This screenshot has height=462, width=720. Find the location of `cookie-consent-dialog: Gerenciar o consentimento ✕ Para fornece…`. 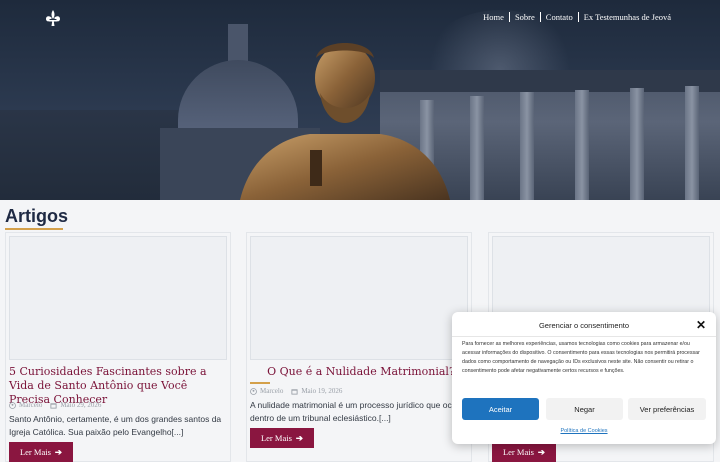

cookie-consent-dialog: Gerenciar o consentimento ✕ Para fornece… is located at coordinates (584, 378).